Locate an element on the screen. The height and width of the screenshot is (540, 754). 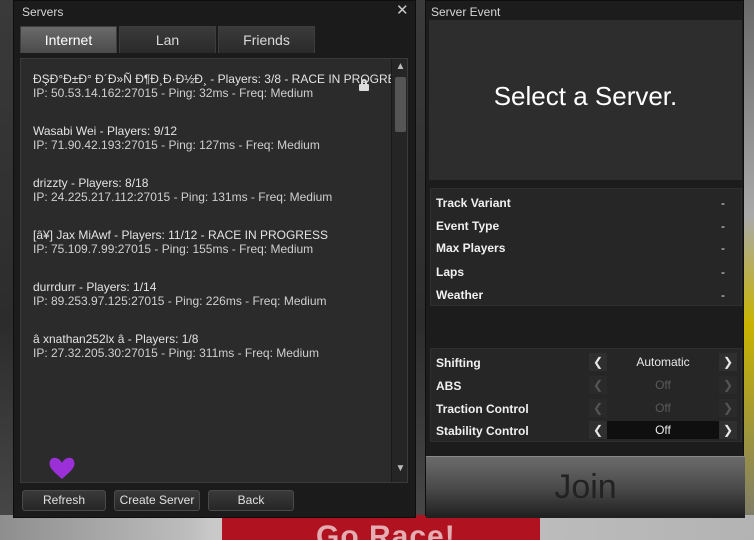
assist-label-stability-control: Stability Control is located at coordinates (482, 431).